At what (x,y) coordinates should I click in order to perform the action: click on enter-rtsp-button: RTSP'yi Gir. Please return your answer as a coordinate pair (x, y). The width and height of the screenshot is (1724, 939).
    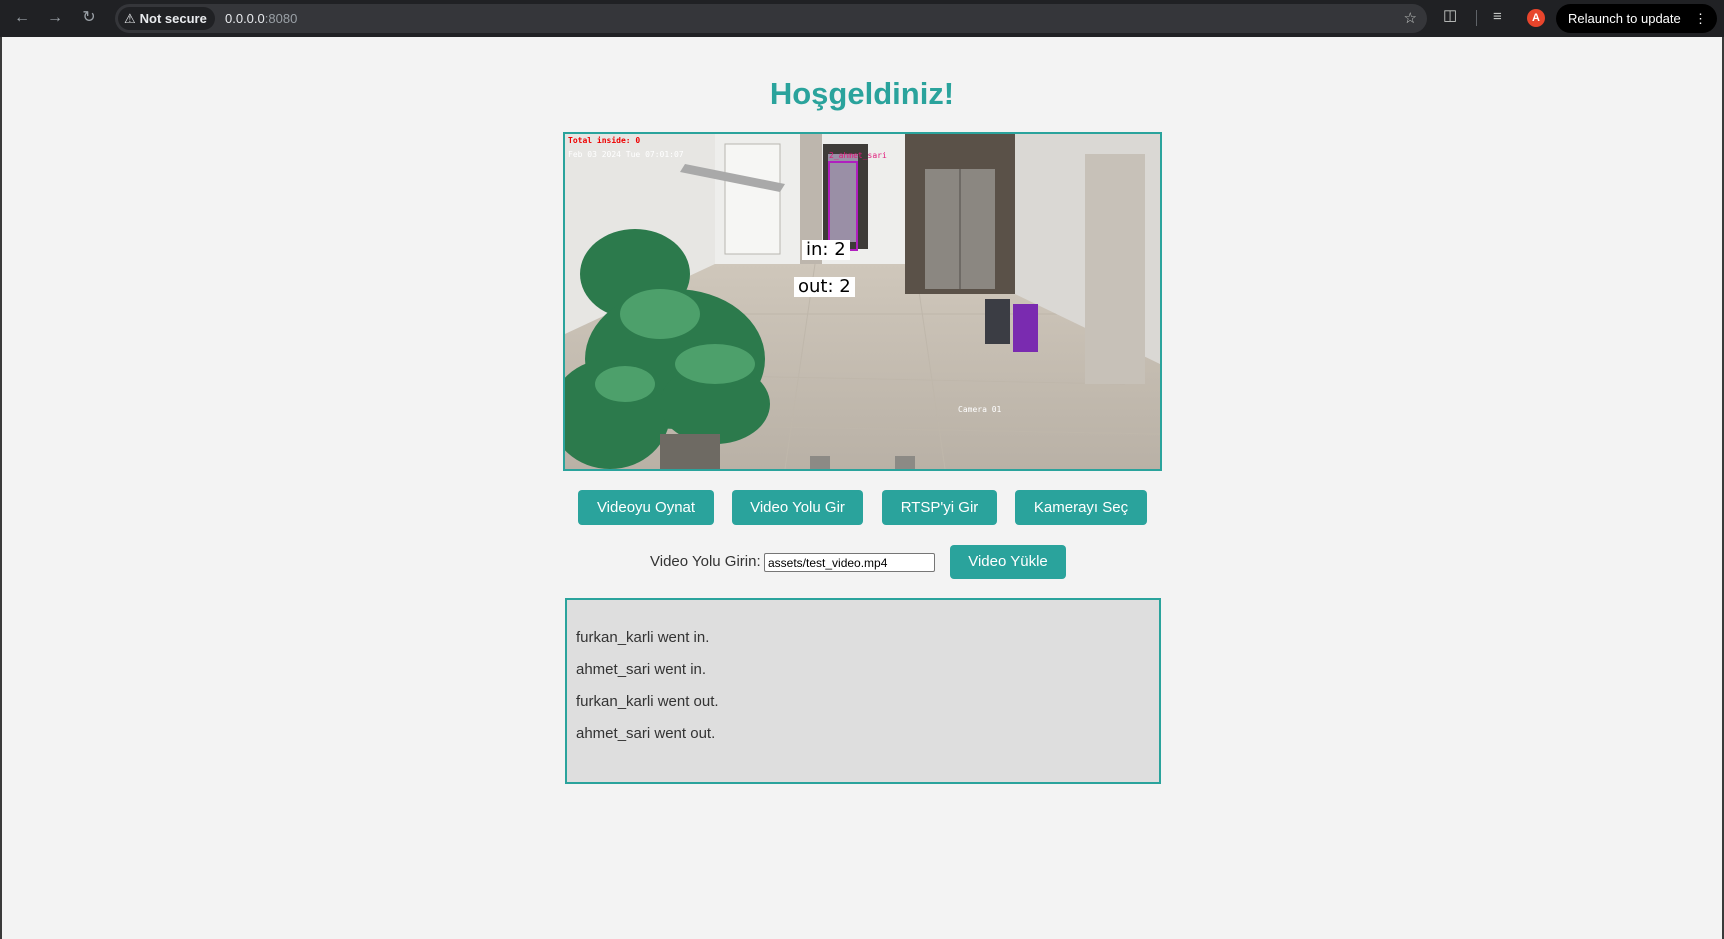
    Looking at the image, I should click on (939, 507).